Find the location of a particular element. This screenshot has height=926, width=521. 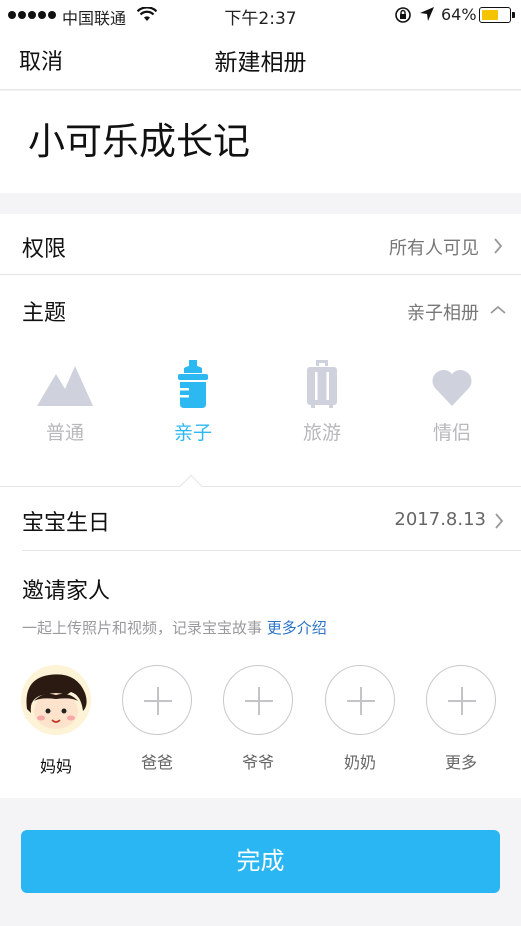

member-mom: 妈妈 is located at coordinates (56, 721).